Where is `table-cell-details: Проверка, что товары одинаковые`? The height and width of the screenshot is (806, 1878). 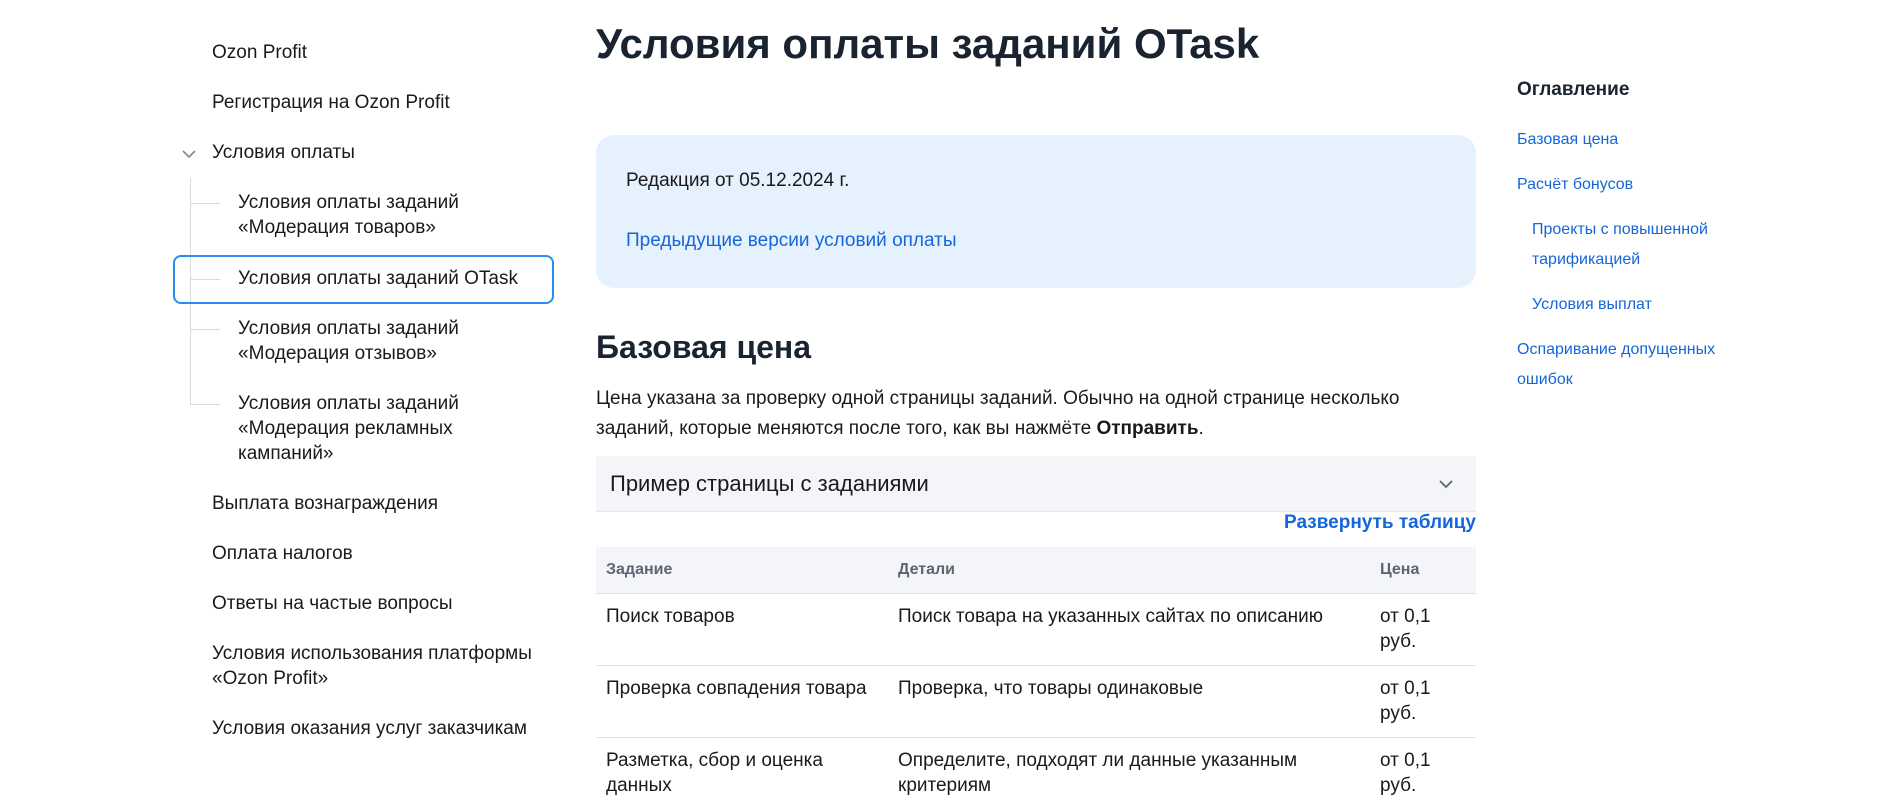
table-cell-details: Проверка, что товары одинаковые is located at coordinates (1129, 701).